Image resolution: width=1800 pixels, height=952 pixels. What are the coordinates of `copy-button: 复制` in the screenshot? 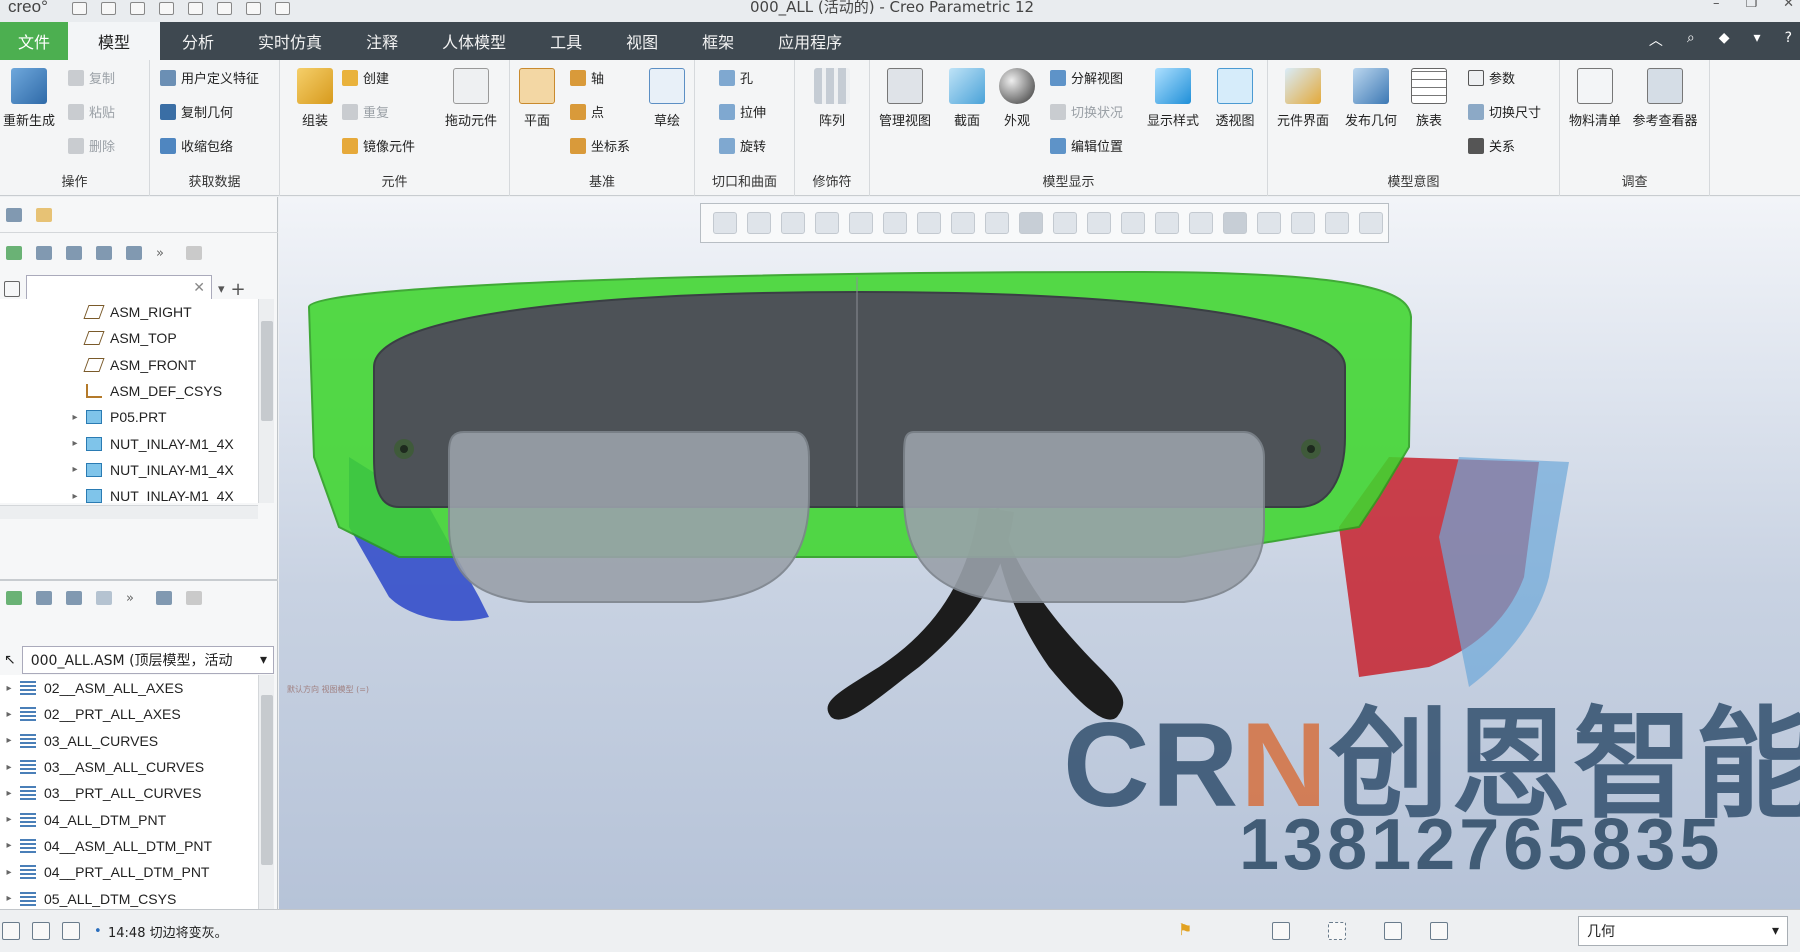 It's located at (91, 77).